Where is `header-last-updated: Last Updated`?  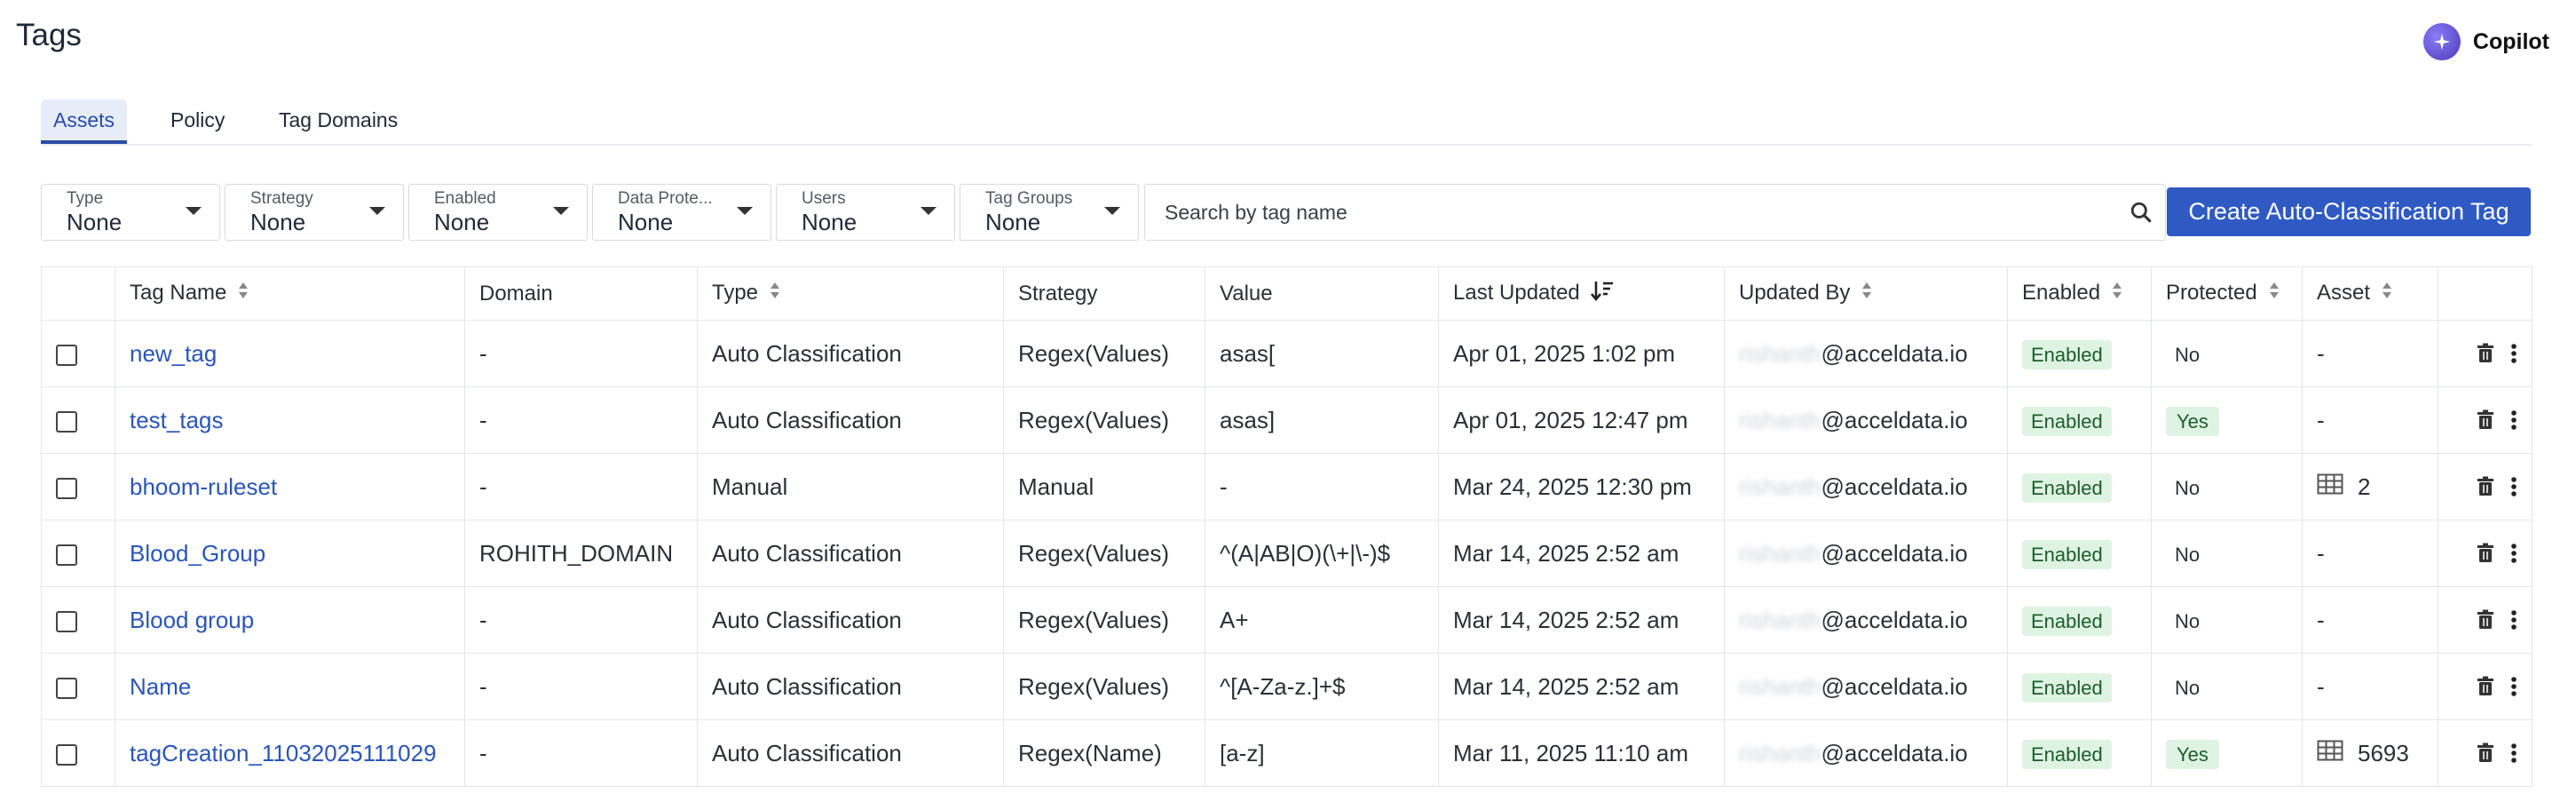 header-last-updated: Last Updated is located at coordinates (1581, 293).